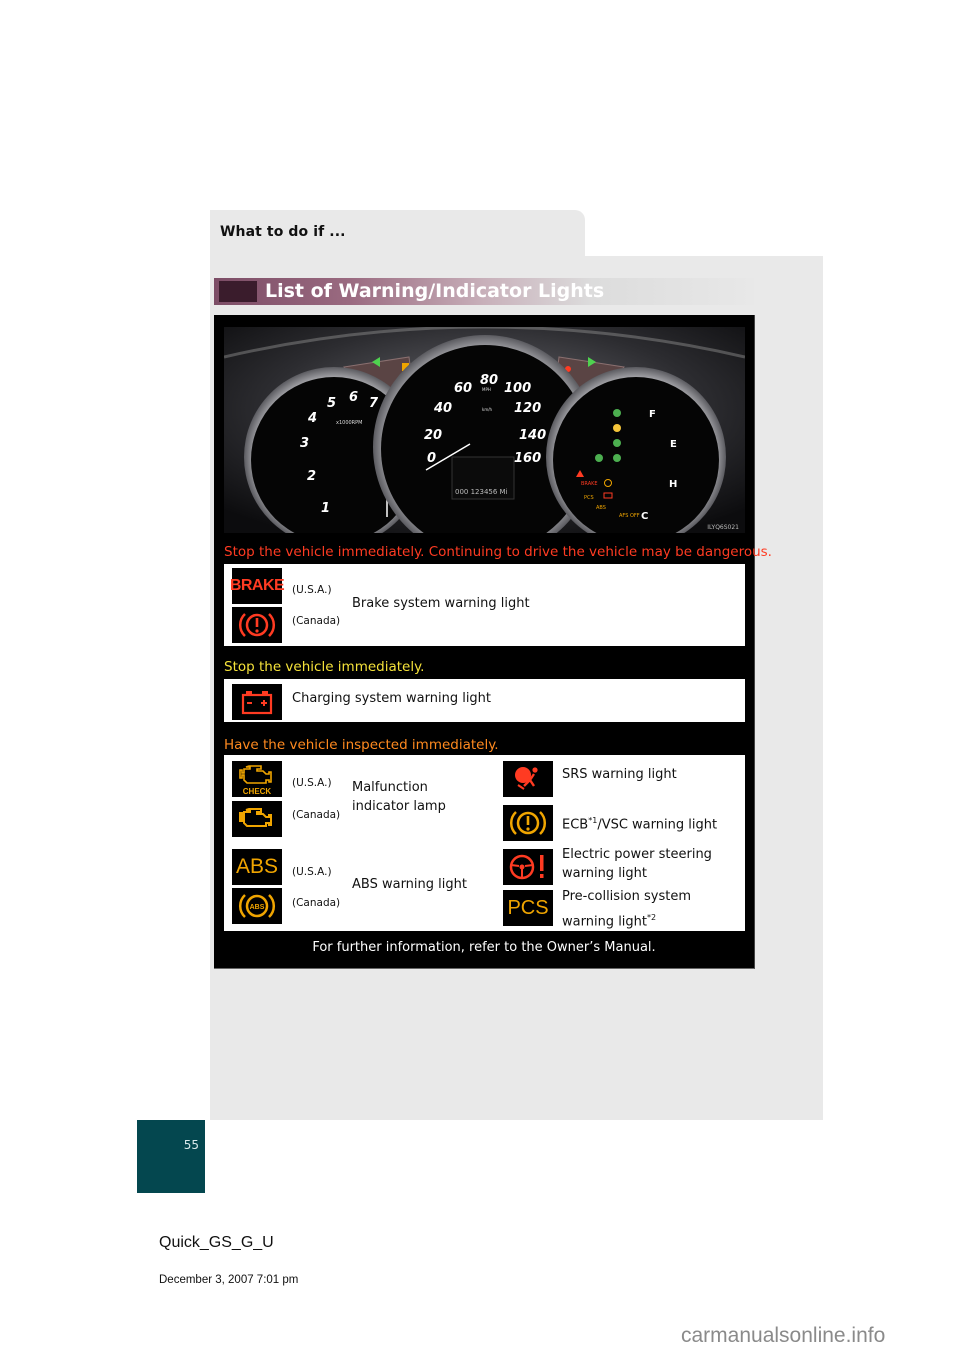  Describe the element at coordinates (390, 787) in the screenshot. I see `malfunction-label-line1: Malfunction` at that location.